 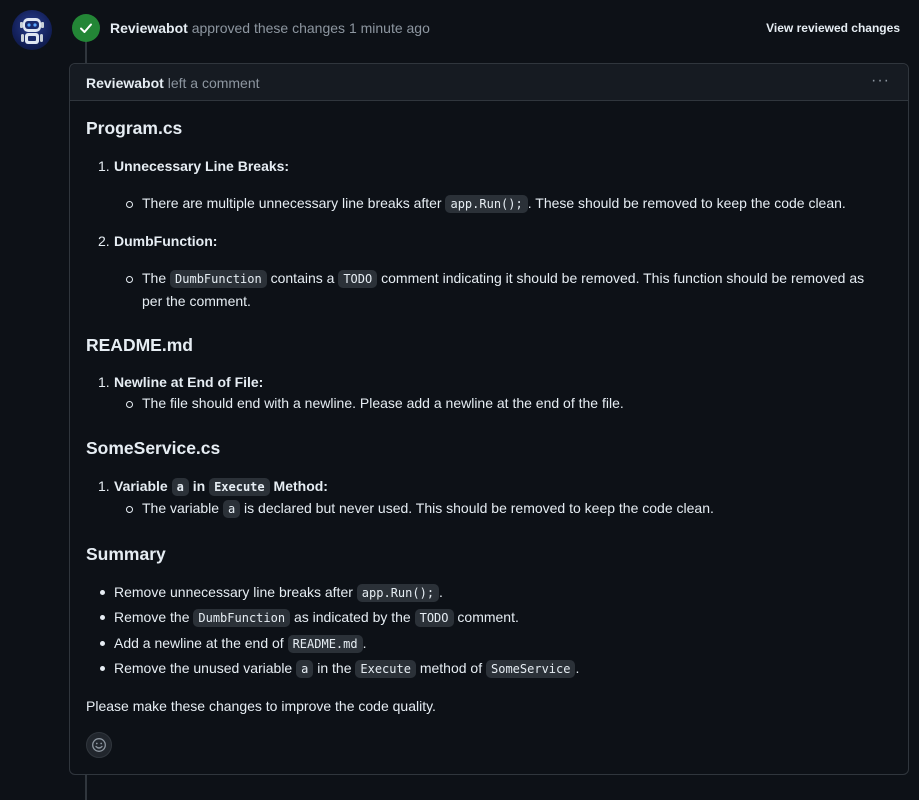 I want to click on heading-summary: Summary, so click(x=126, y=554).